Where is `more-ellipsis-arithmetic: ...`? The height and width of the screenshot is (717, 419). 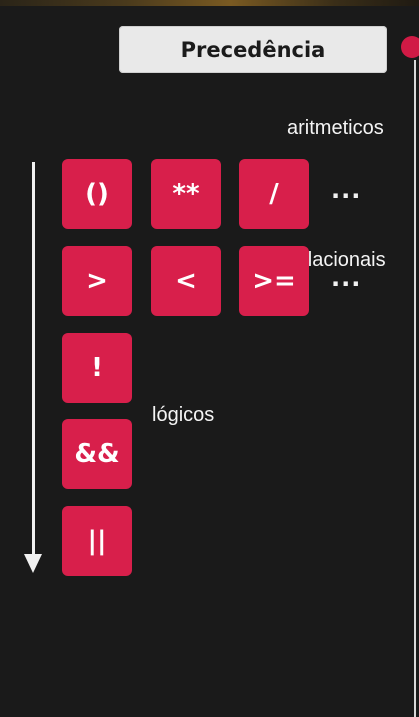
more-ellipsis-arithmetic: ... is located at coordinates (346, 190).